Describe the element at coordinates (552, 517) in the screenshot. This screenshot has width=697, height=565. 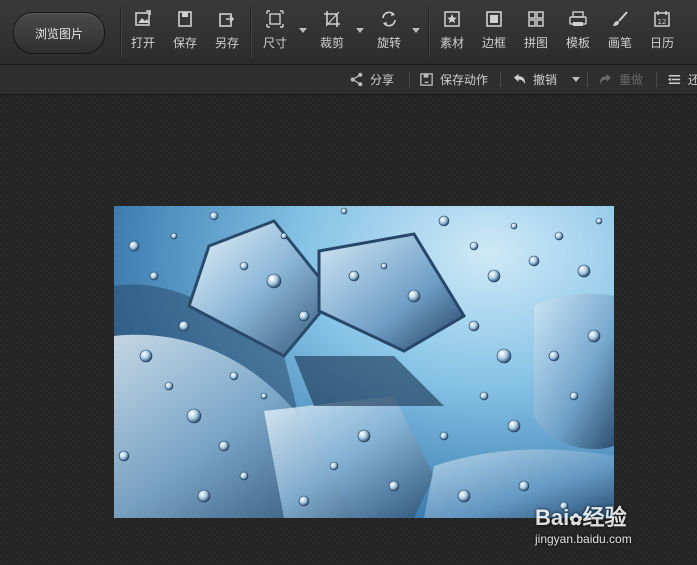
I see `watermark-logo: Bai` at that location.